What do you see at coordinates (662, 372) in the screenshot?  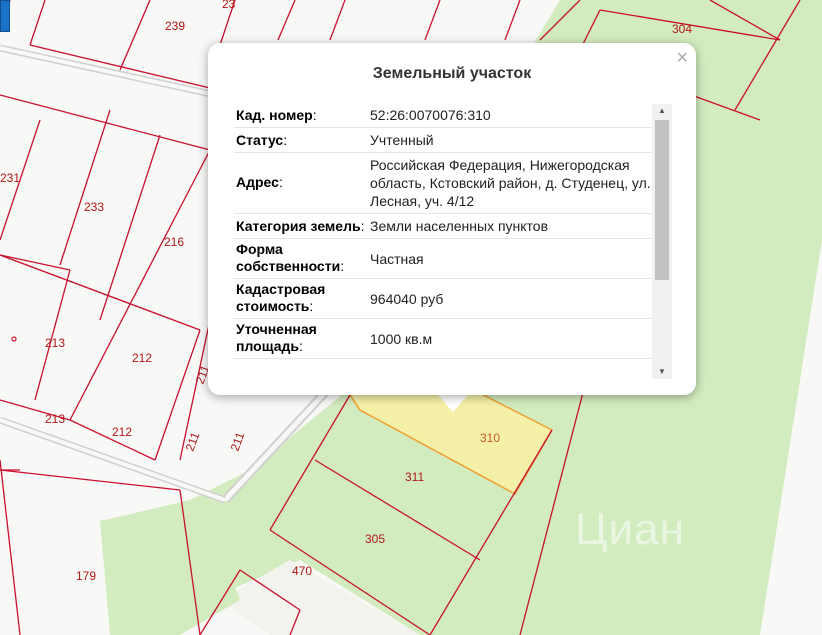 I see `scroll-down-icon: ▼` at bounding box center [662, 372].